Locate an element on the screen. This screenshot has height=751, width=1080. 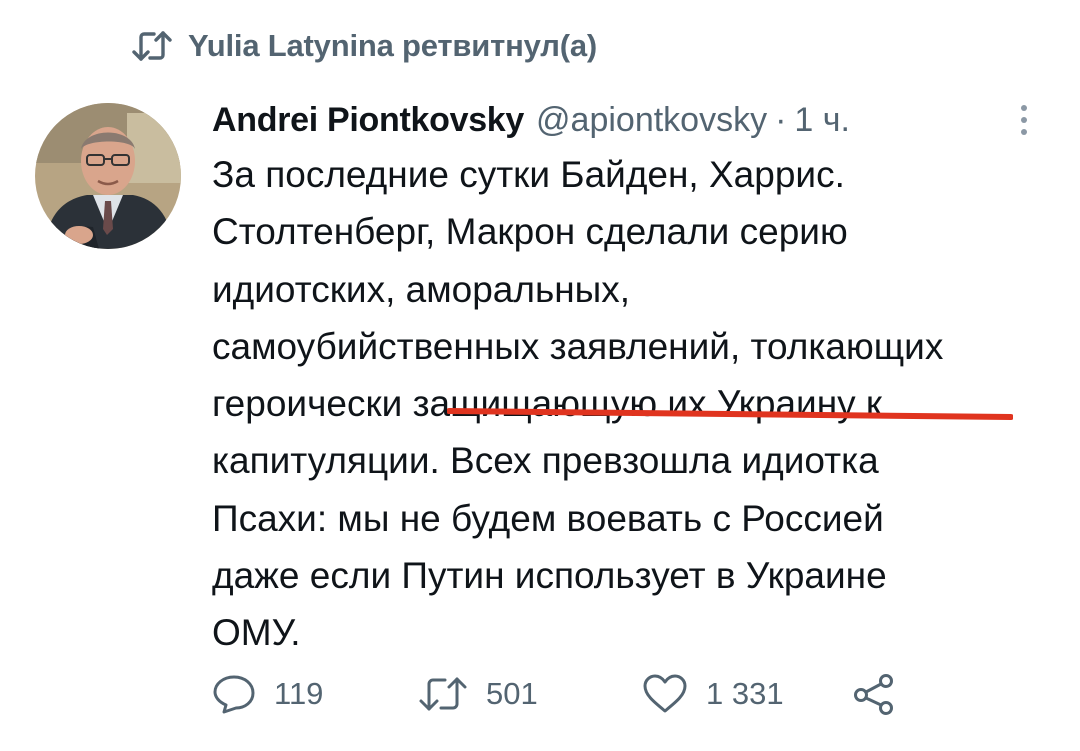
tweet-text-line: идиотских, аморальных, is located at coordinates (421, 289).